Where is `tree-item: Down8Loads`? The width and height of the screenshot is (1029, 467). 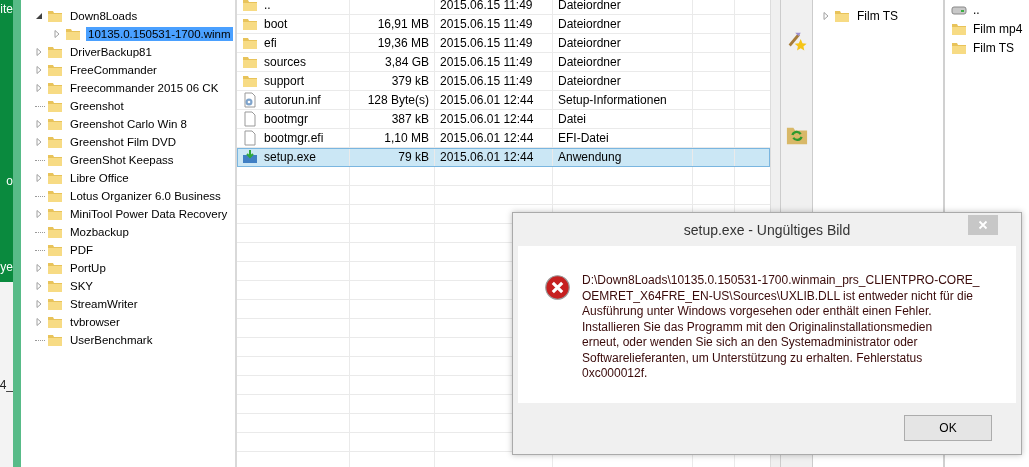 tree-item: Down8Loads is located at coordinates (104, 16).